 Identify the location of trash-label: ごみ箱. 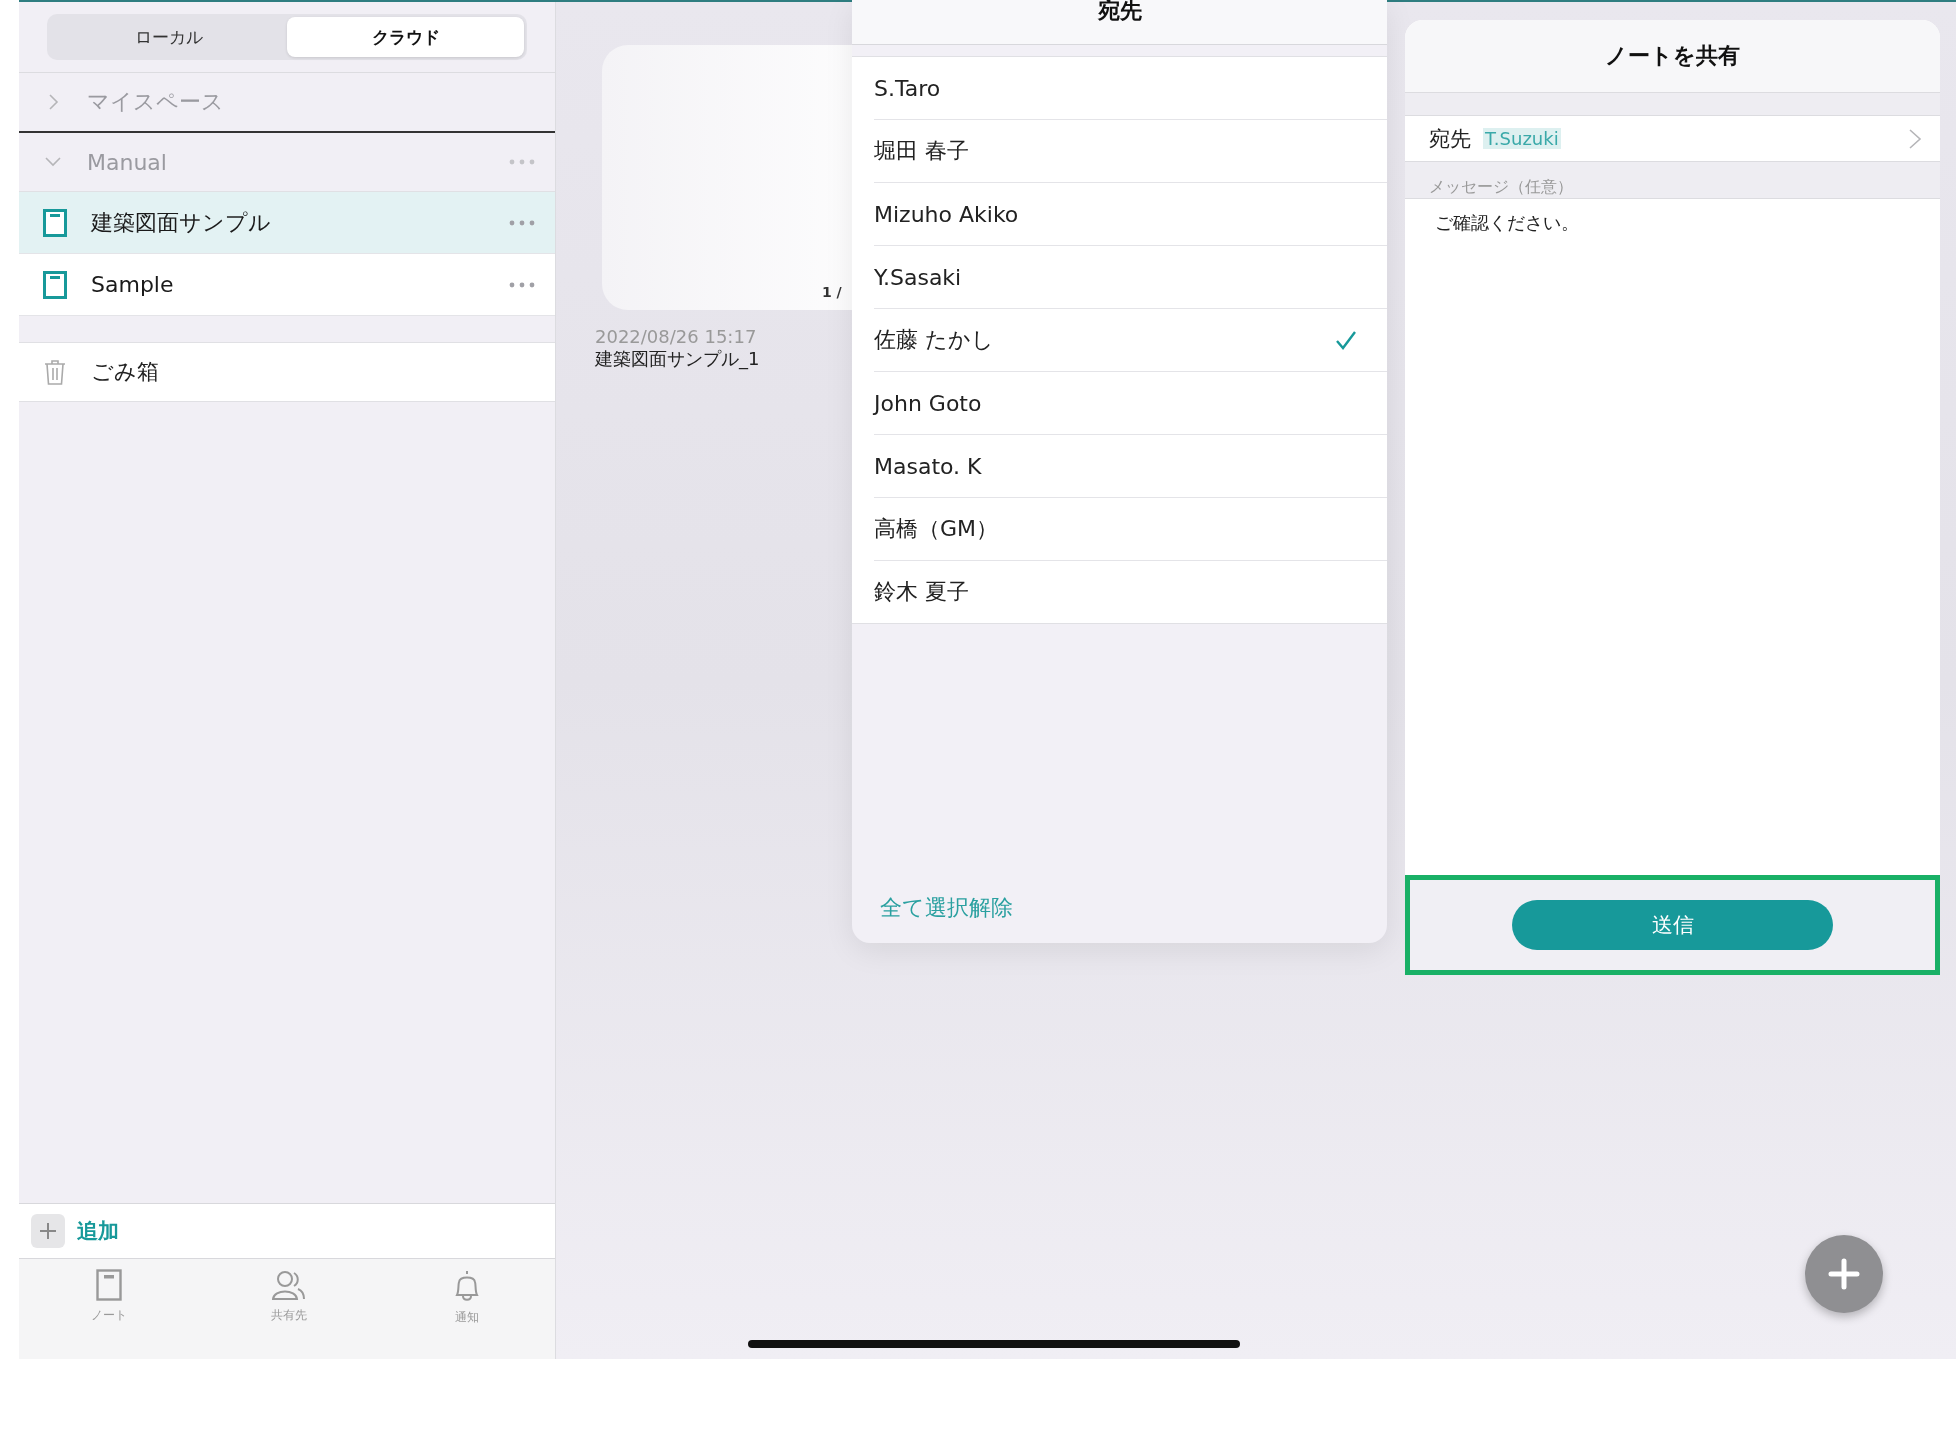
(125, 372).